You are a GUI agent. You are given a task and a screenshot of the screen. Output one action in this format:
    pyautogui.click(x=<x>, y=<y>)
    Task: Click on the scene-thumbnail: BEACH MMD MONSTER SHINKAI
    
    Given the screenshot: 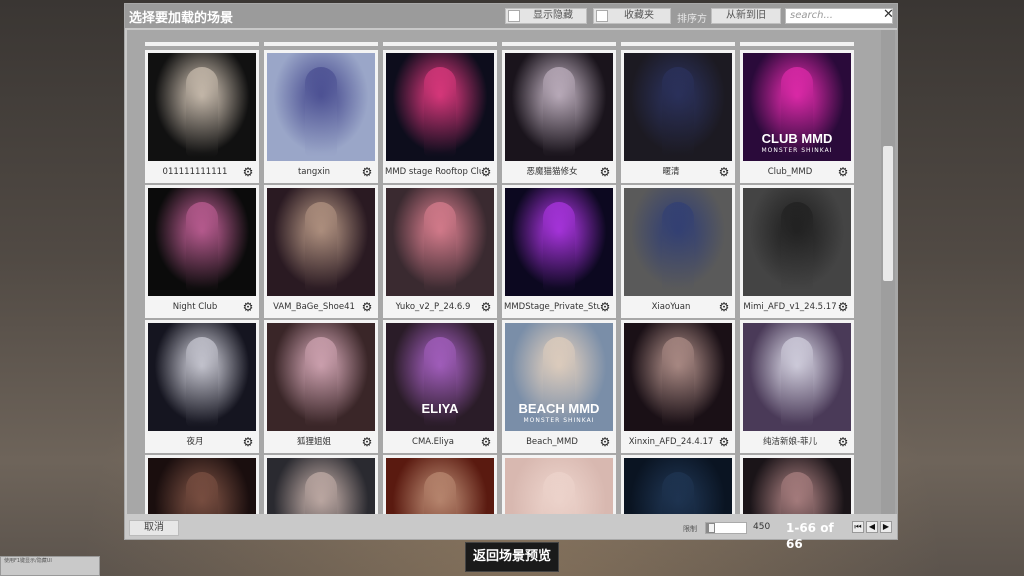 What is the action you would take?
    pyautogui.click(x=559, y=377)
    